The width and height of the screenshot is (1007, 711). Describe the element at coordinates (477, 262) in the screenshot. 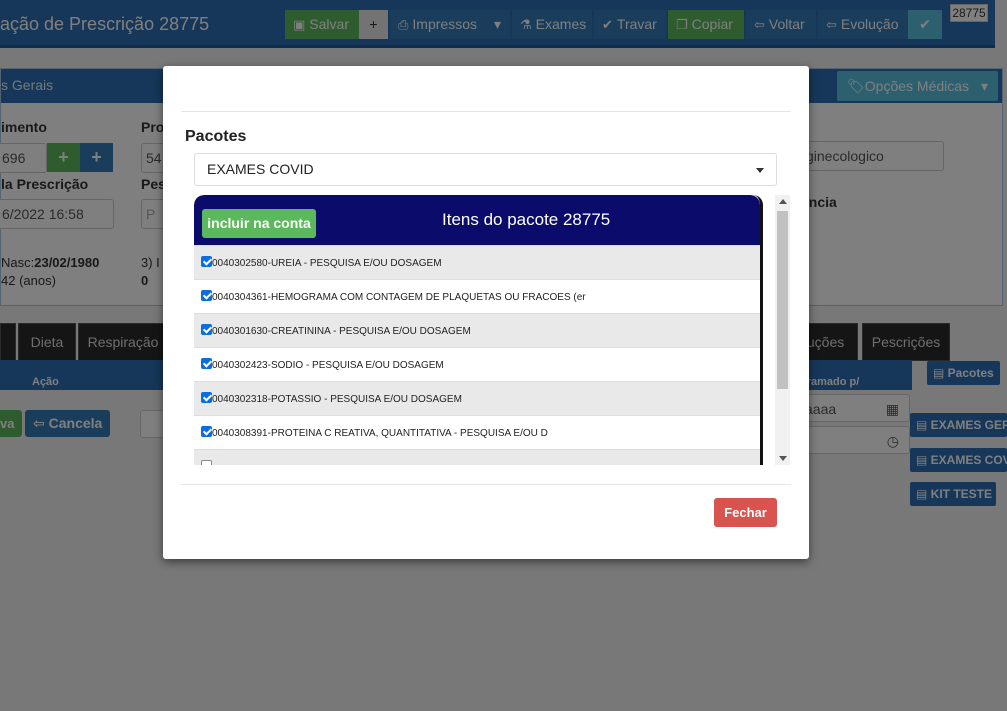

I see `list-item: 0040302580-UREIA - PESQUISA E/OU DOSAGEM` at that location.